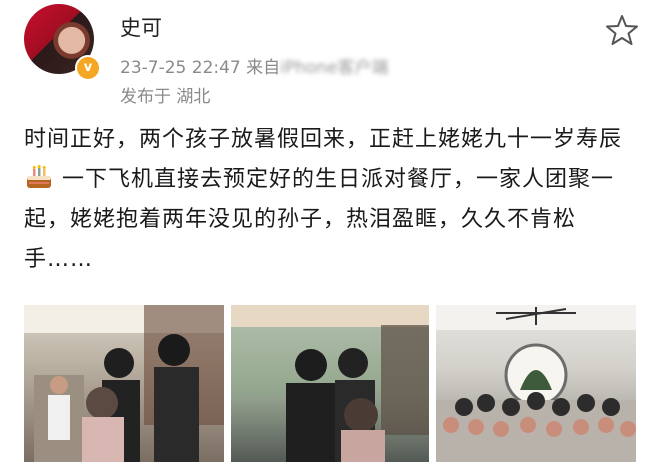 This screenshot has height=462, width=660. I want to click on post-meta: 23-7-25 22:47 来自iPhone客户端, so click(254, 65).